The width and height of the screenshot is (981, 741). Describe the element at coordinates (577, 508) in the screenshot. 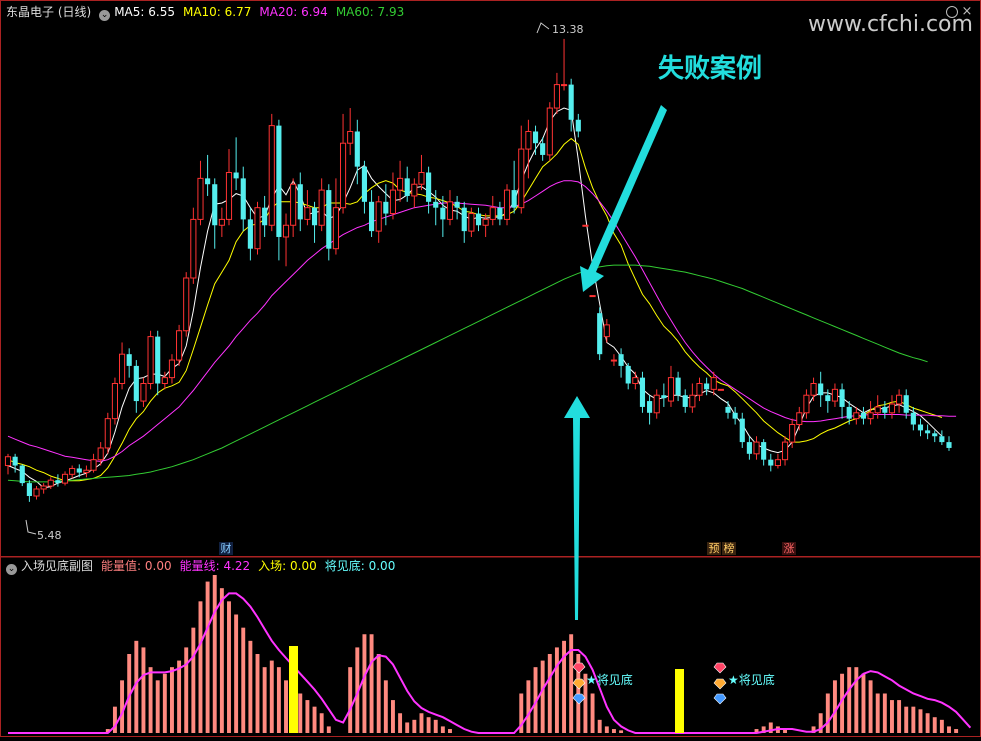

I see `entry-arrow` at that location.